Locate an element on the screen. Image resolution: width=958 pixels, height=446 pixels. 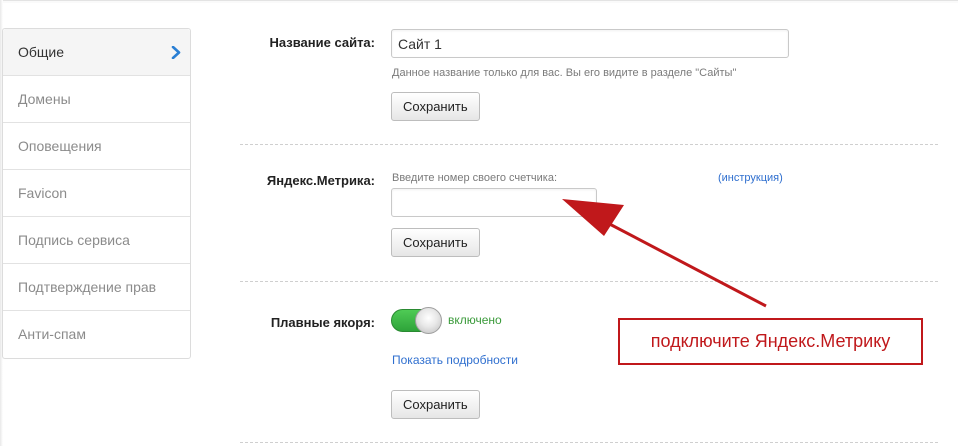
sidebar-item-general: Общие is located at coordinates (96, 52).